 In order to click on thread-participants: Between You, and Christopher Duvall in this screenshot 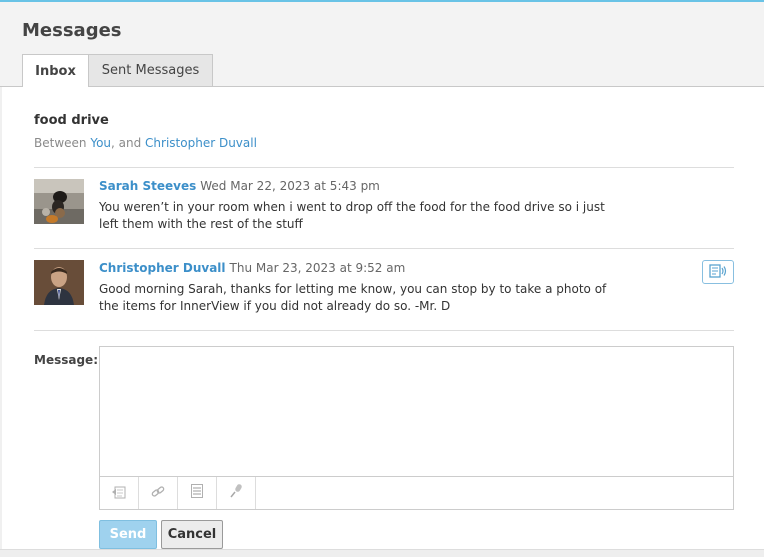, I will do `click(145, 143)`.